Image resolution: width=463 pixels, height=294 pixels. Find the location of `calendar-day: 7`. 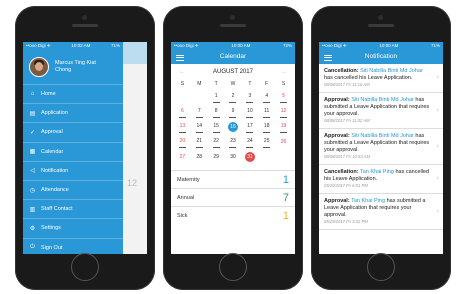

calendar-day: 7 is located at coordinates (199, 111).